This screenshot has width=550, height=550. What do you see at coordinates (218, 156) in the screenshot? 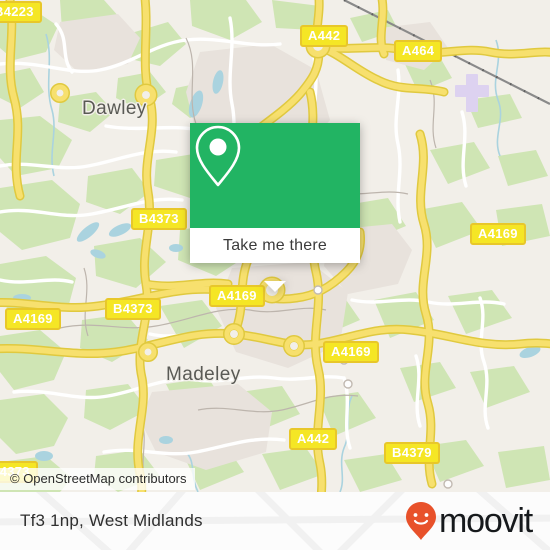
I see `map-pin-icon` at bounding box center [218, 156].